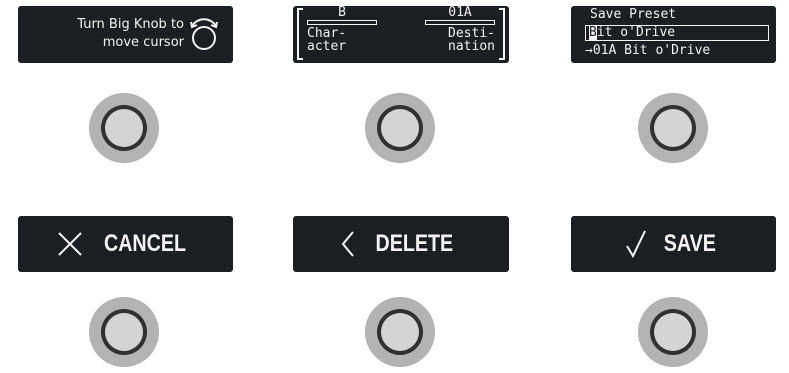 The height and width of the screenshot is (373, 789). I want to click on left-bracket-icon, so click(300, 34).